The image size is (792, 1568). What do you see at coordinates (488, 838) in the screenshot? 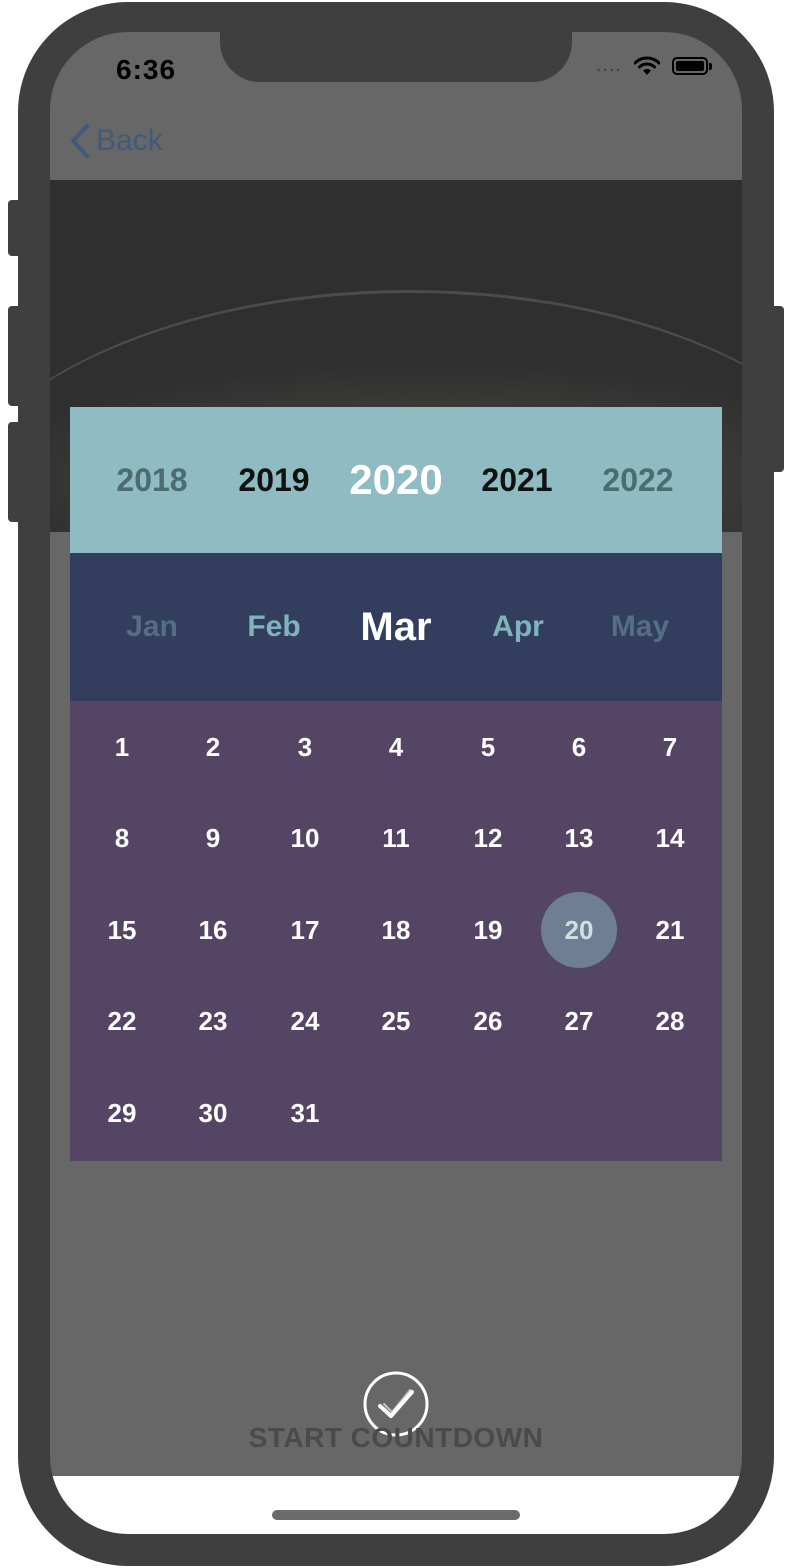
I see `day-cell: 12` at bounding box center [488, 838].